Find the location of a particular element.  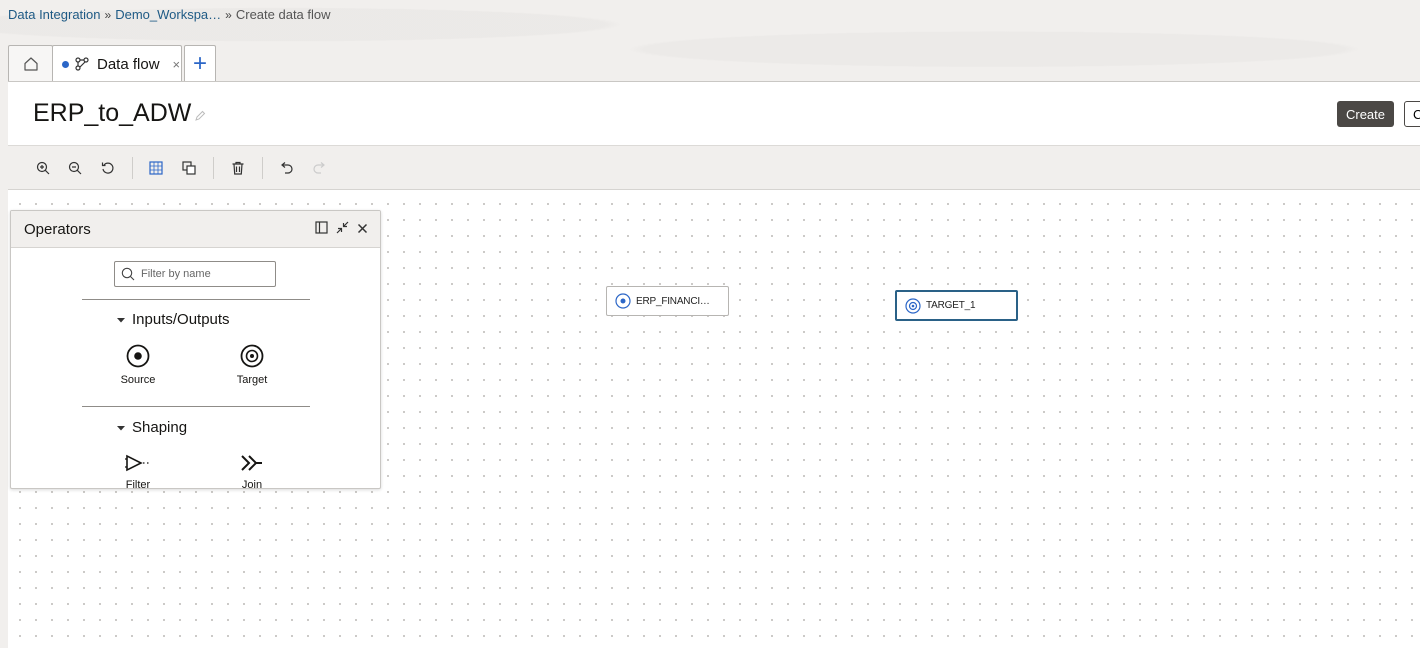

breadcrumb-data-integration: Data Integration is located at coordinates (54, 14).